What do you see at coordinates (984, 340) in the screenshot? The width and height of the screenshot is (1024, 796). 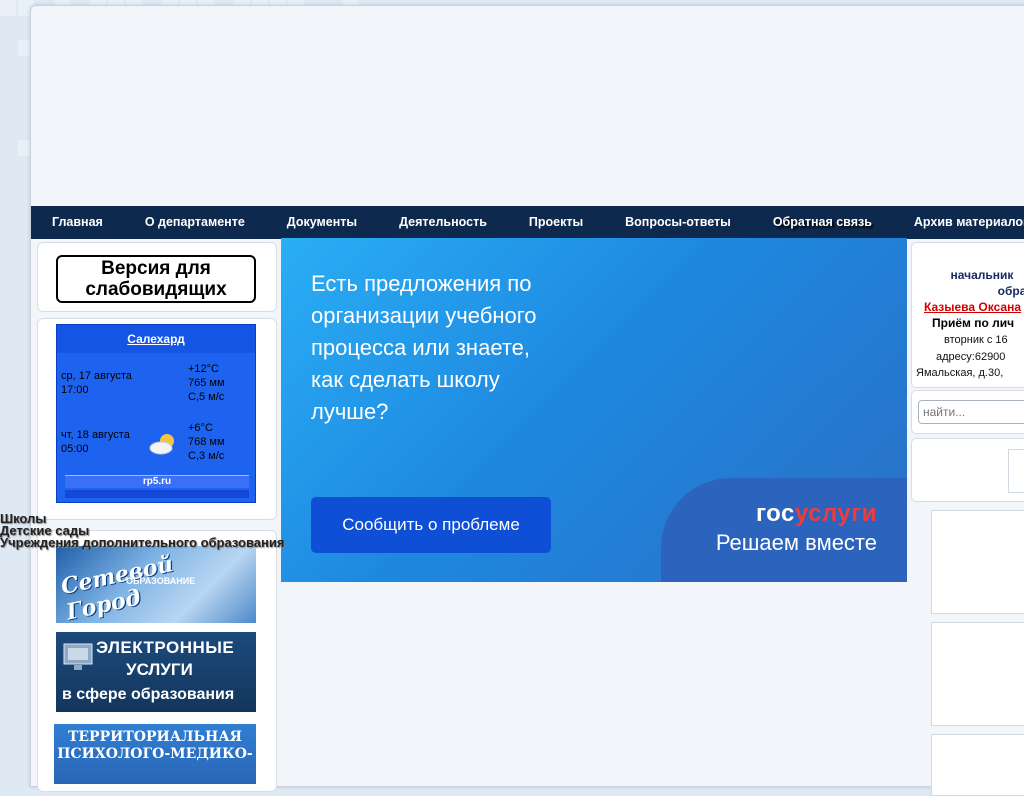 I see `reception-day: вторник с 16` at bounding box center [984, 340].